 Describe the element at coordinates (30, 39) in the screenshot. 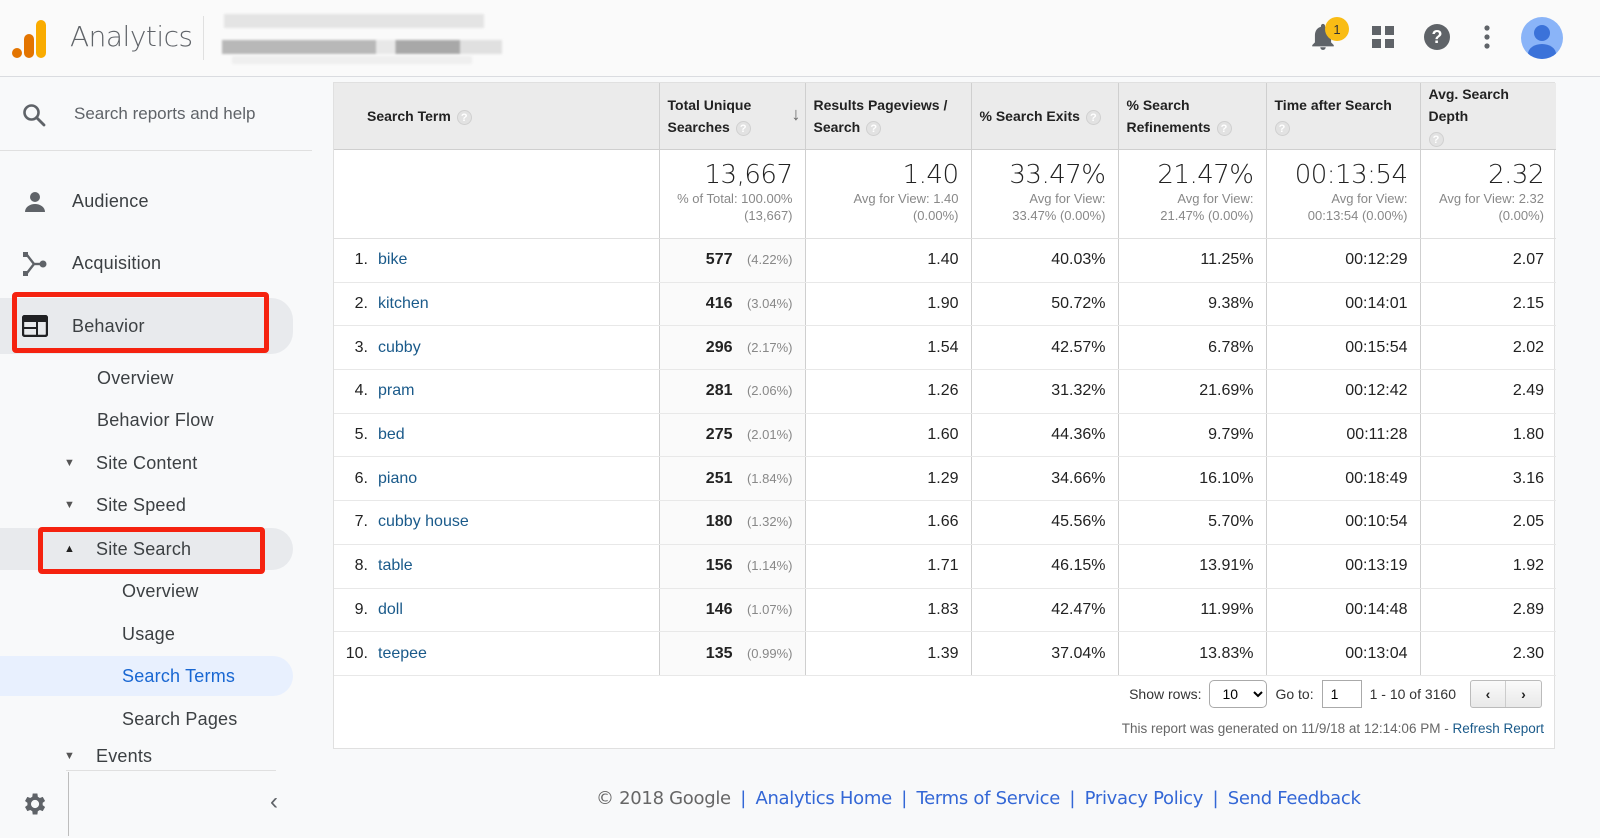

I see `analytics-logo-icon` at that location.